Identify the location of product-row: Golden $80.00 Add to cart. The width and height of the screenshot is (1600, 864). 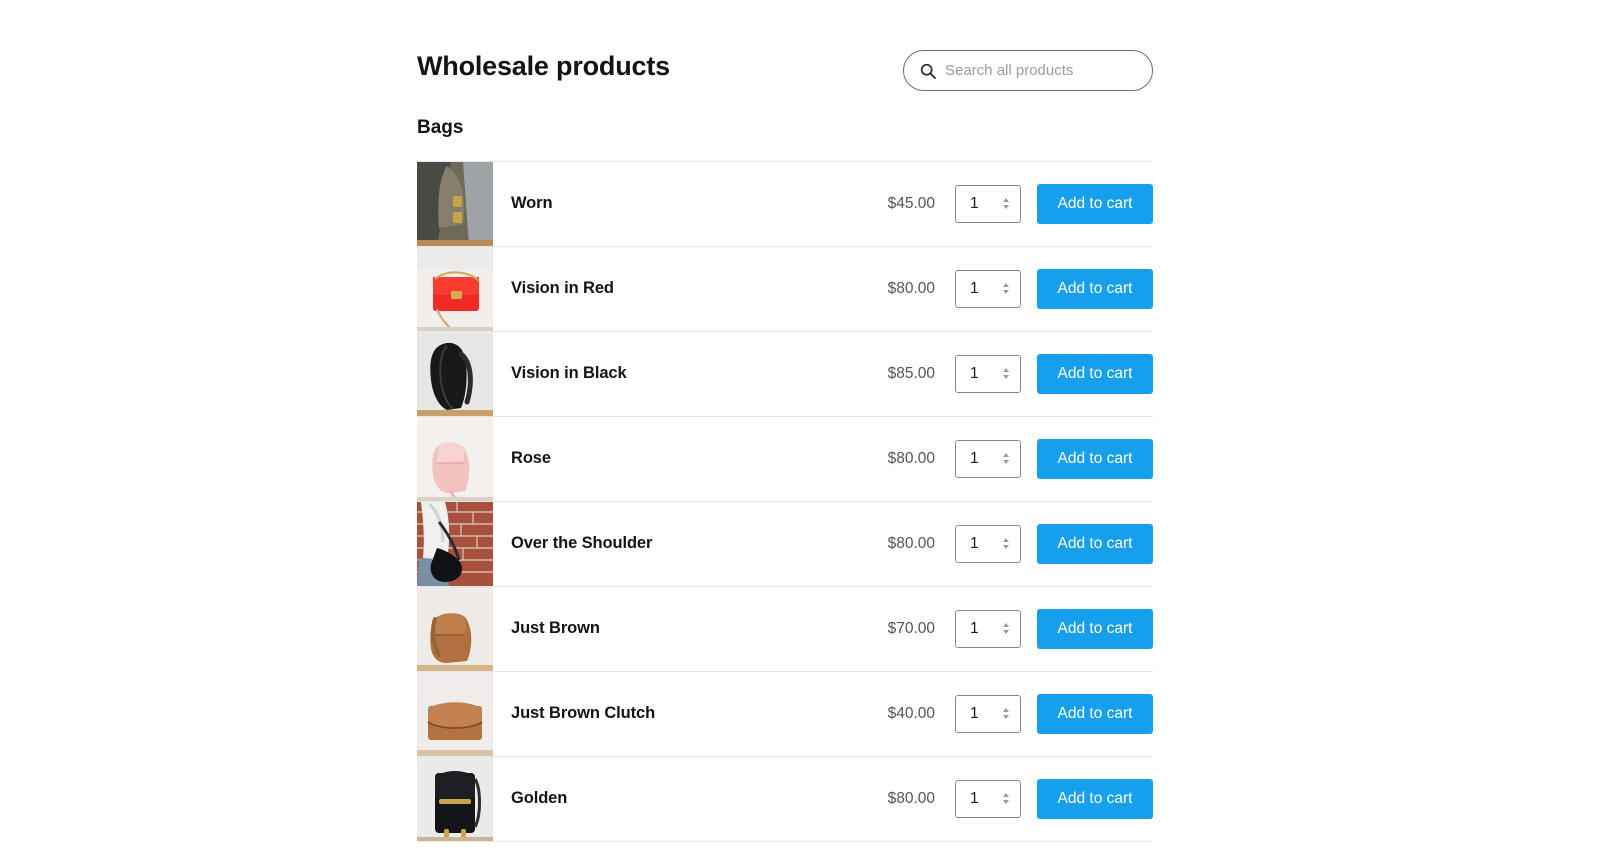
(785, 799).